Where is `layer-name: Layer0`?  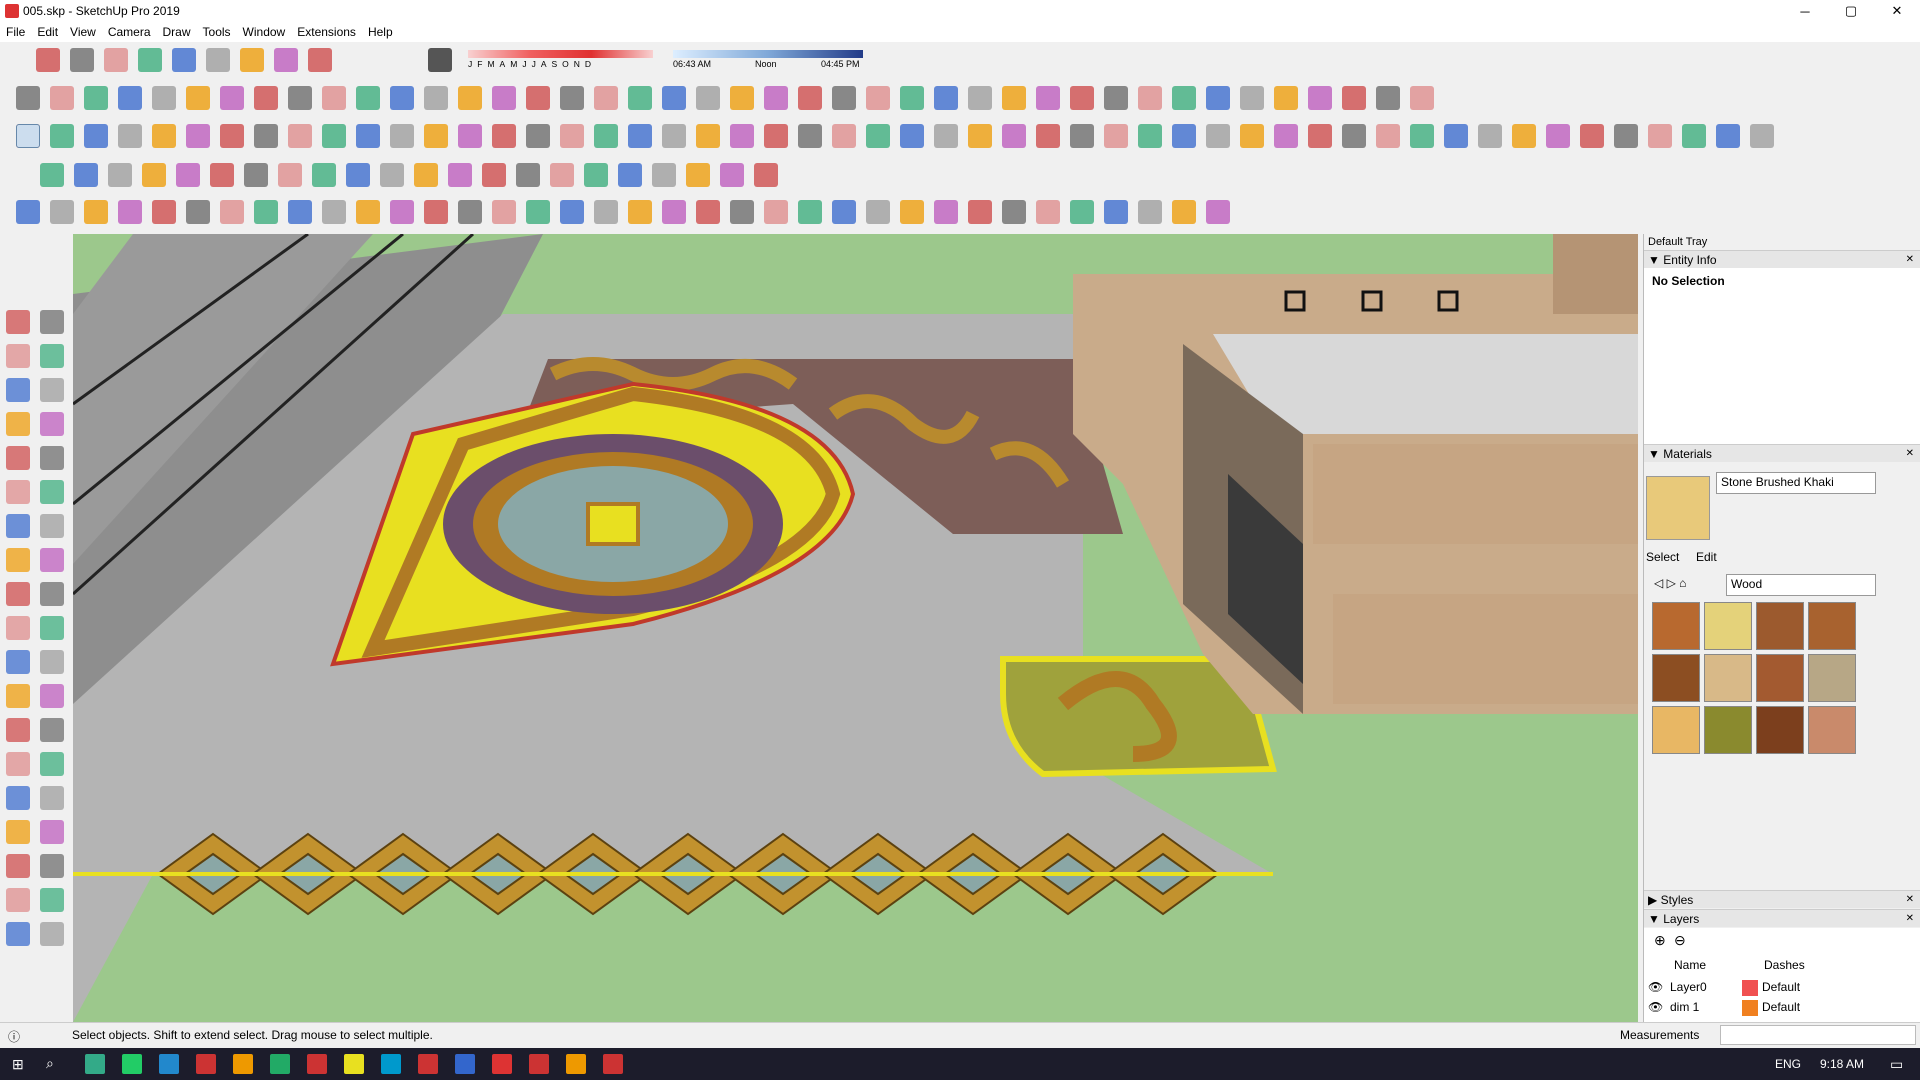
layer-name: Layer0 is located at coordinates (1688, 987).